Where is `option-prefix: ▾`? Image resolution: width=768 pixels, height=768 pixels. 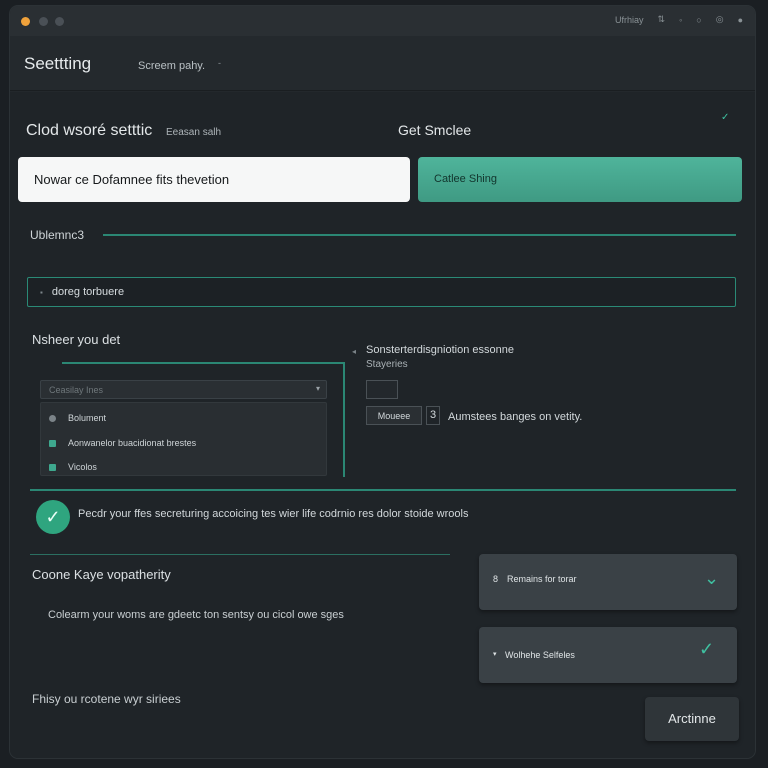 option-prefix: ▾ is located at coordinates (495, 654).